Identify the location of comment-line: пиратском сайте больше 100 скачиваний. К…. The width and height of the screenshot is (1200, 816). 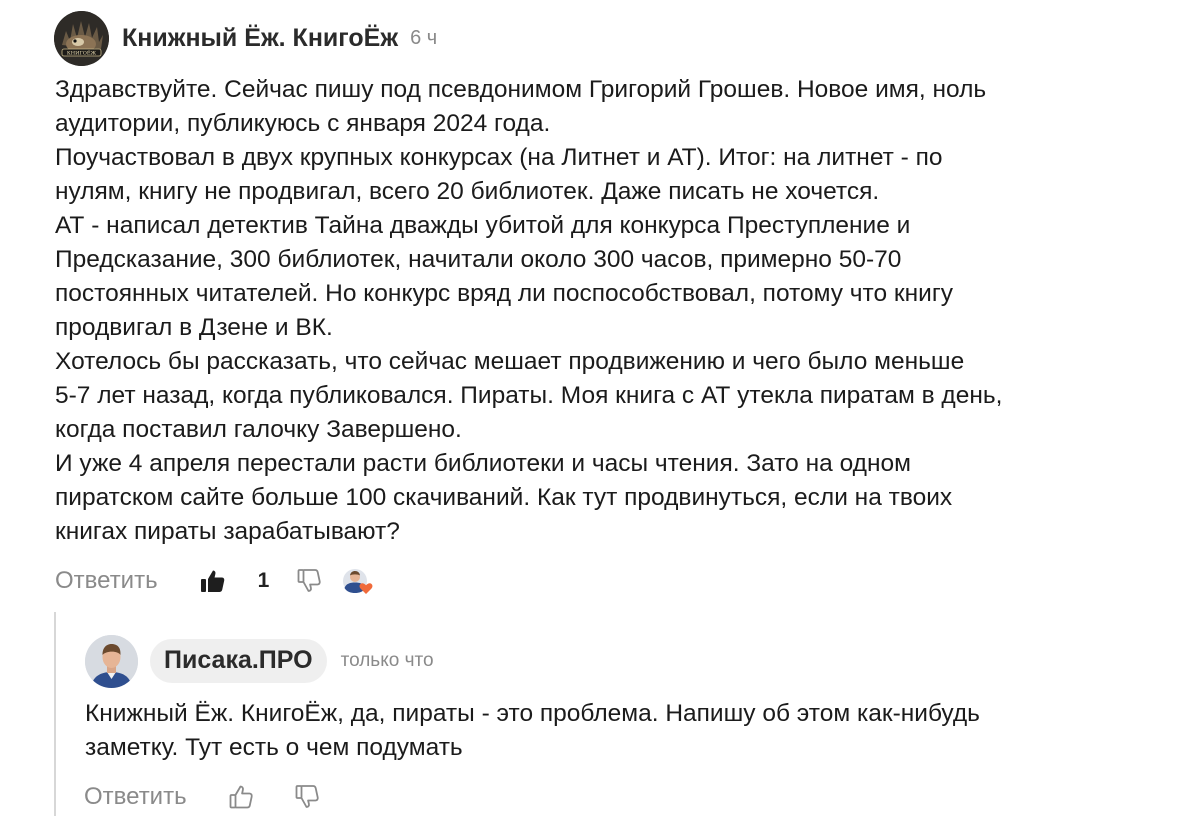
(504, 497).